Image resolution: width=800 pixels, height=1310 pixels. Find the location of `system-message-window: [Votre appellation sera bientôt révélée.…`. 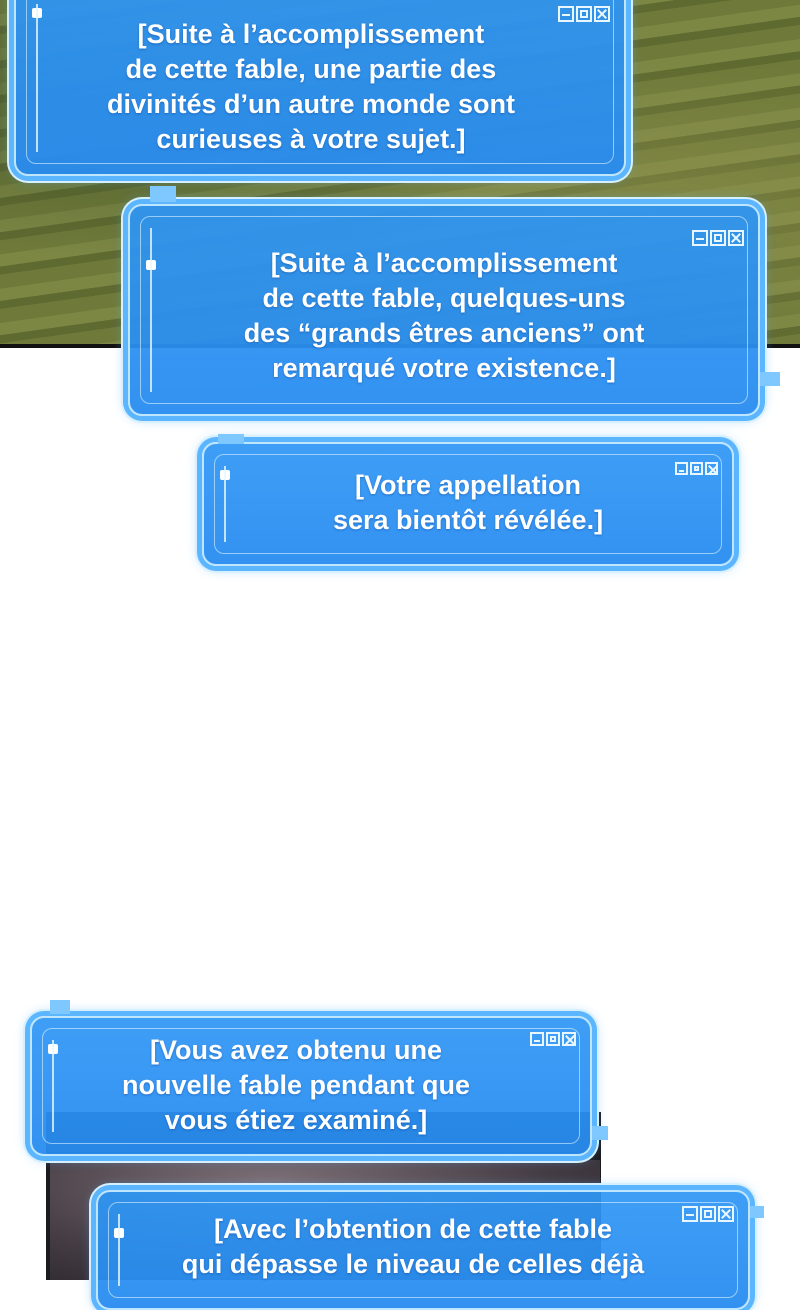

system-message-window: [Votre appellation sera bientôt révélée.… is located at coordinates (468, 504).